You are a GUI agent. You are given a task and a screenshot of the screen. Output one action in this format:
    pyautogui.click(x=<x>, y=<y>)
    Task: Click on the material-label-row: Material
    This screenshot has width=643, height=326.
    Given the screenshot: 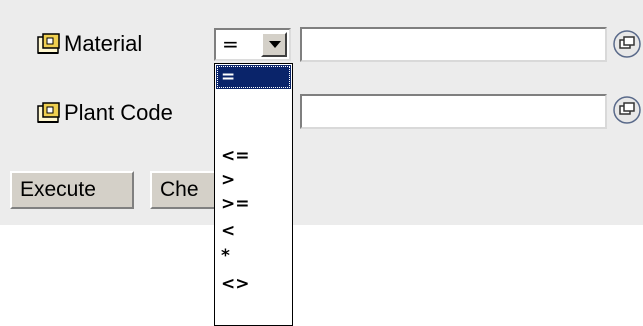 What is the action you would take?
    pyautogui.click(x=88, y=44)
    